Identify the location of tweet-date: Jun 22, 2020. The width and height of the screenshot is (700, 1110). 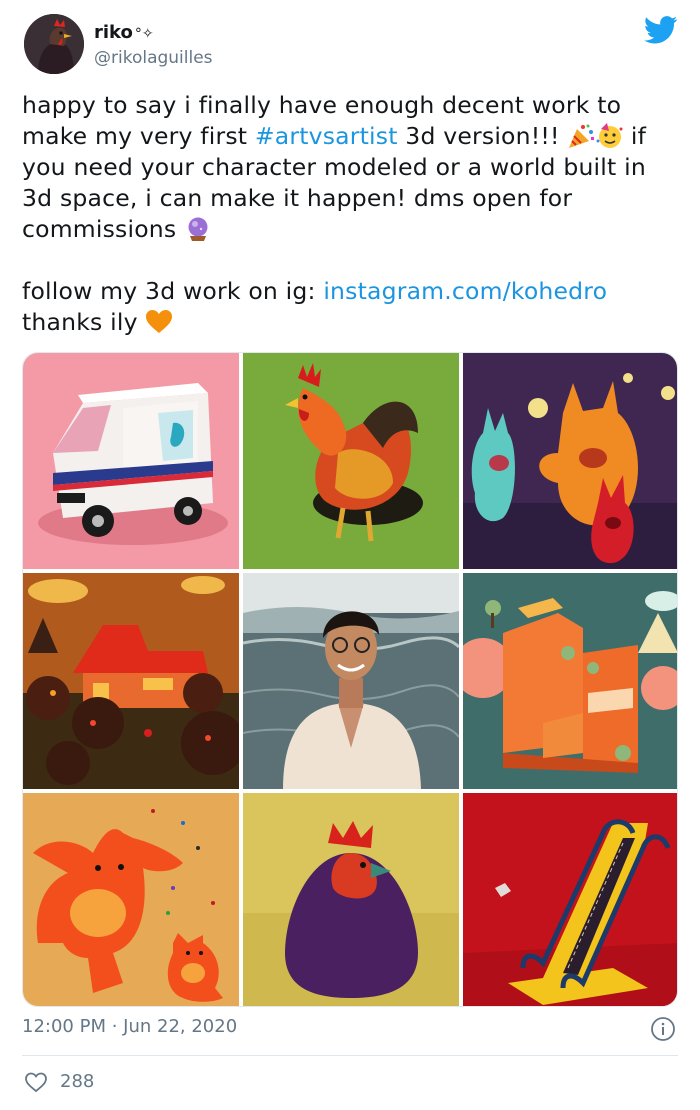
(180, 1026).